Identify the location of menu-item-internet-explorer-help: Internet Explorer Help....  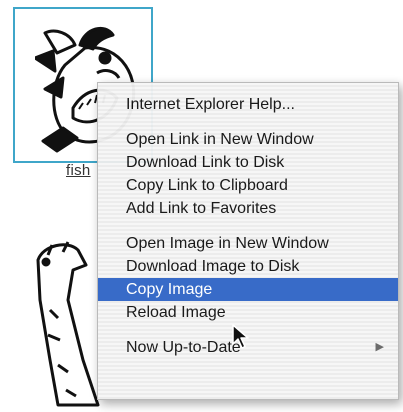
(248, 104).